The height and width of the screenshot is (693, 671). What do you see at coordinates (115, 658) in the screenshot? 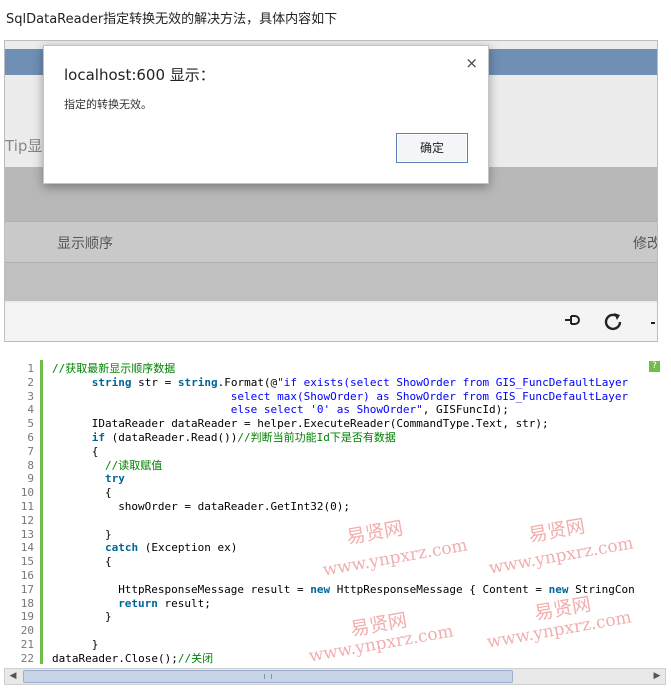
I see `code-text: dataReader.Close();` at bounding box center [115, 658].